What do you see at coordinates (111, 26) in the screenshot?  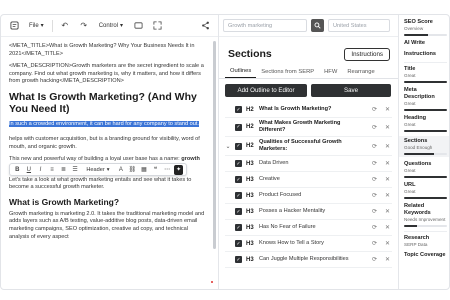 I see `control-menu: Control ▾` at bounding box center [111, 26].